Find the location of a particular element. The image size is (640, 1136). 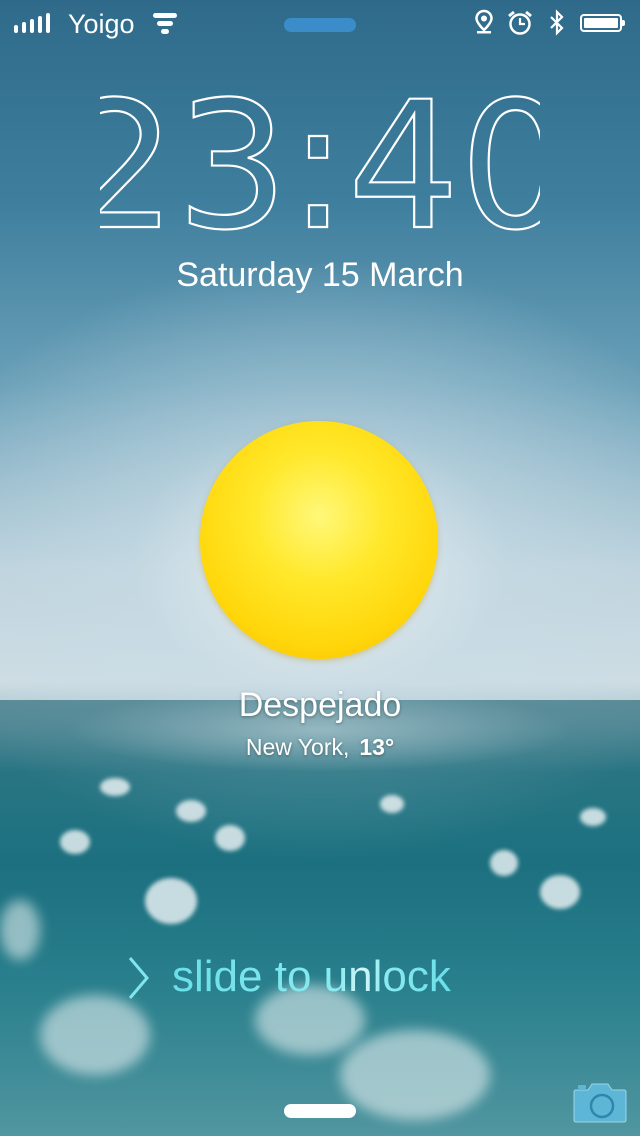

svg-text: 23:40 is located at coordinates (320, 165).